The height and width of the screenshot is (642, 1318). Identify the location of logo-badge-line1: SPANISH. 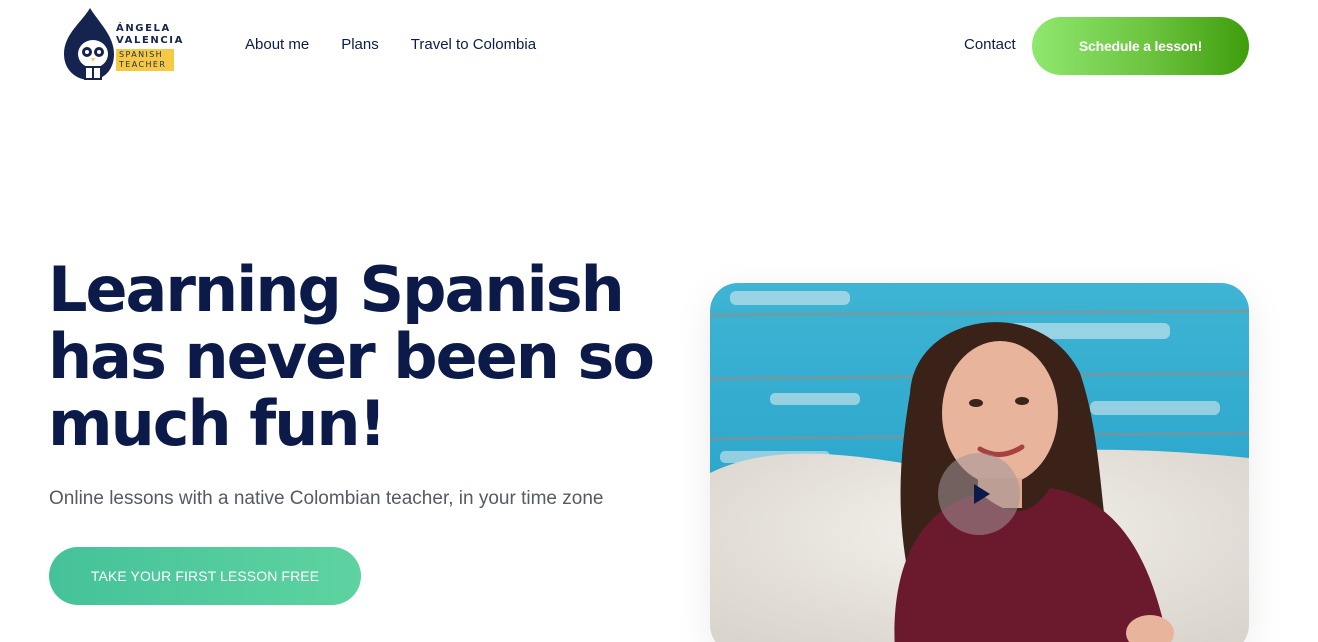
(141, 54).